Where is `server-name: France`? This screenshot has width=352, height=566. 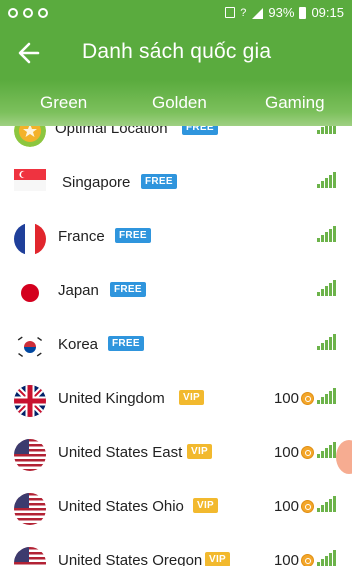 server-name: France is located at coordinates (81, 236).